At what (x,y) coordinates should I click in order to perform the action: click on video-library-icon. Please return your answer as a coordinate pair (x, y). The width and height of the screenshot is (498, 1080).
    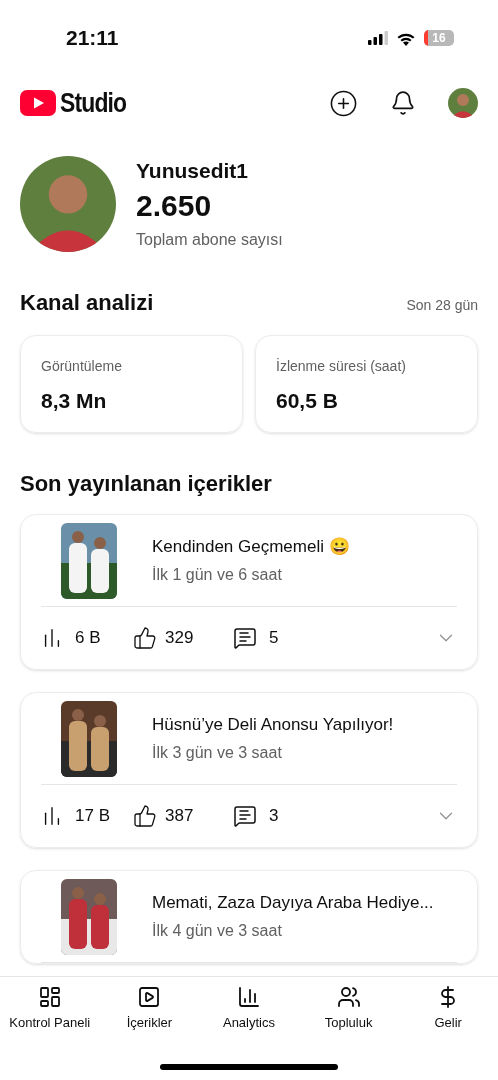
    Looking at the image, I should click on (149, 997).